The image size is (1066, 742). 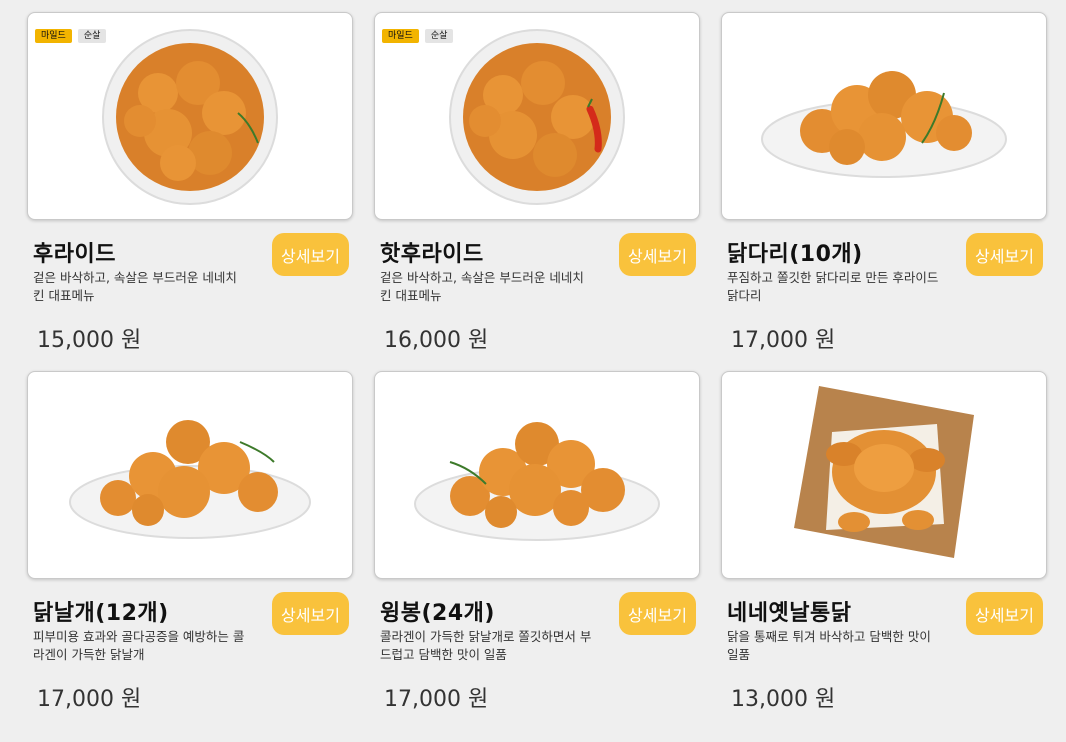 I want to click on menu-description: 콜라겐이 가득한 닭날개로 쫄깃하면서 부드럽고 담백한 맛이 일품, so click(x=486, y=645).